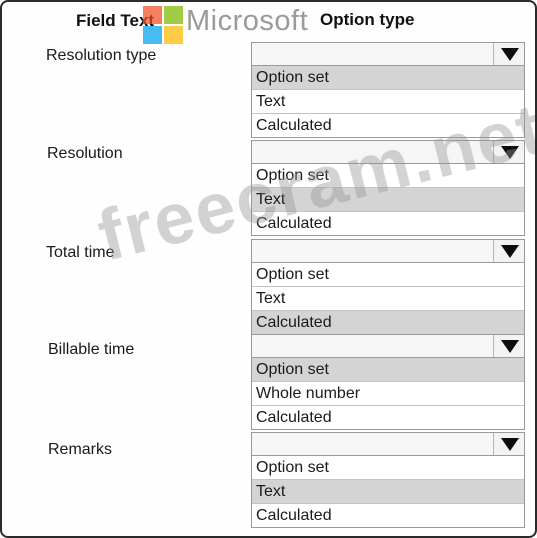  I want to click on option-list: Option set Whole number Calculated, so click(388, 394).